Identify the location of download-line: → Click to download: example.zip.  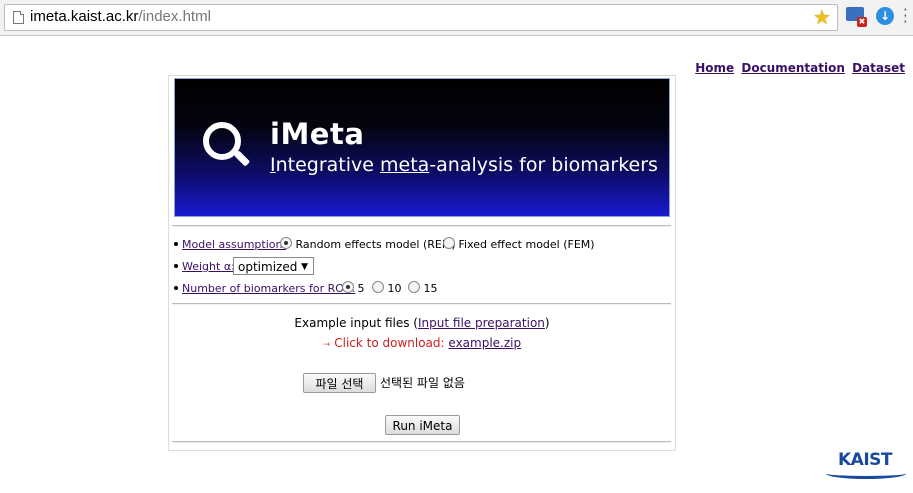
(422, 343).